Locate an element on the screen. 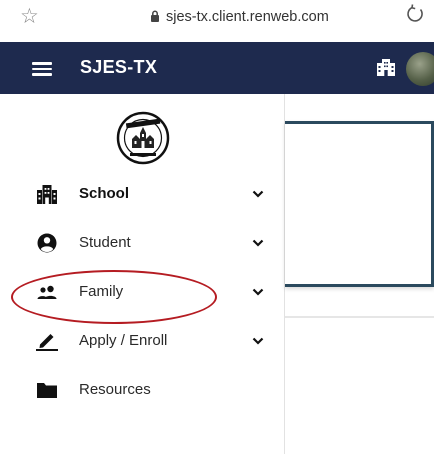 This screenshot has width=434, height=454. school-logo is located at coordinates (143, 138).